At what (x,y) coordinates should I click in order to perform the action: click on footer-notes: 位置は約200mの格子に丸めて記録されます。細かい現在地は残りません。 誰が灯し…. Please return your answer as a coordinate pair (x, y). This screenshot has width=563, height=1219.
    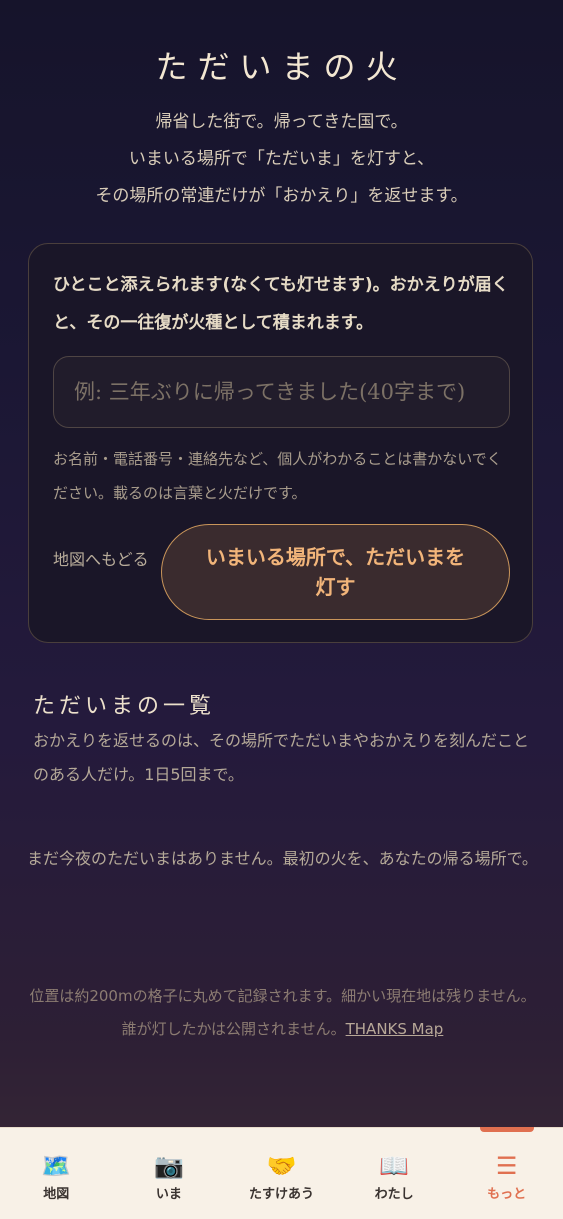
    Looking at the image, I should click on (282, 1013).